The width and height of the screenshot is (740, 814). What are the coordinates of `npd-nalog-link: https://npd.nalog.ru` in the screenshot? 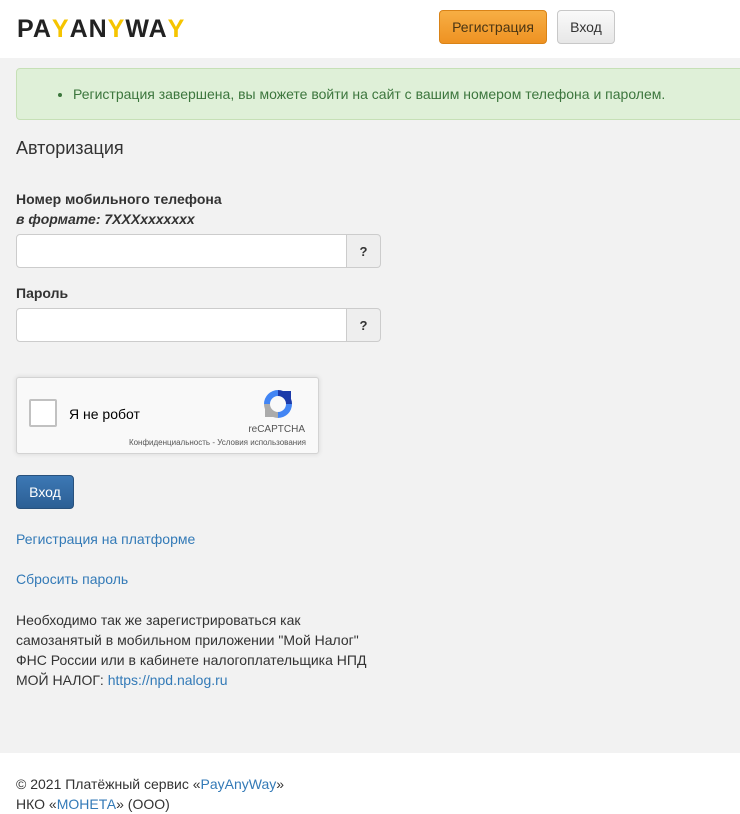 It's located at (168, 680).